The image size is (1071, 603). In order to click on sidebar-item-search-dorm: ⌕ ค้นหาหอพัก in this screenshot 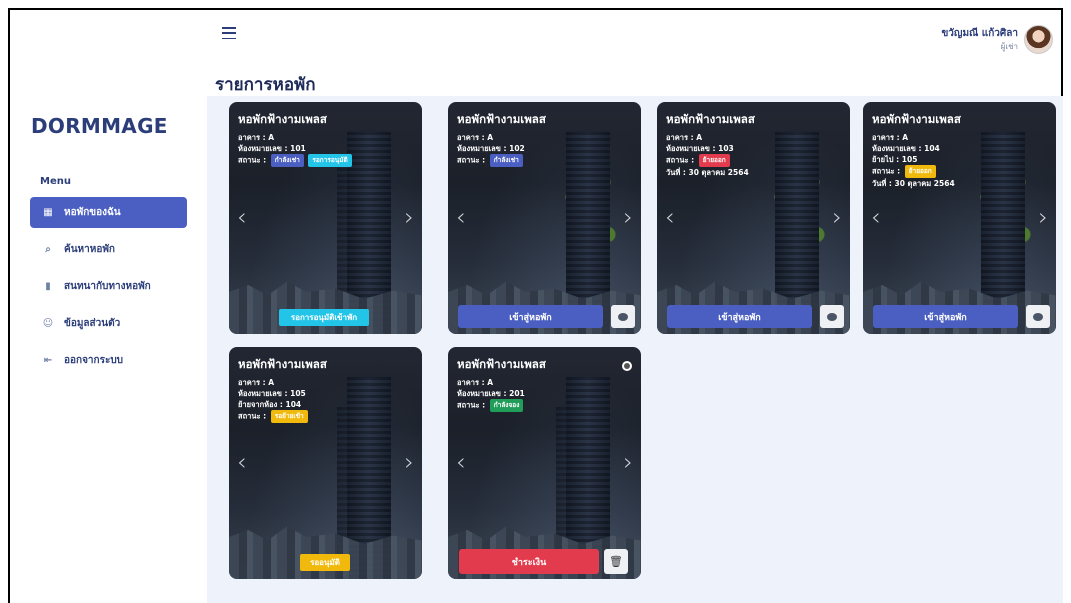, I will do `click(108, 249)`.